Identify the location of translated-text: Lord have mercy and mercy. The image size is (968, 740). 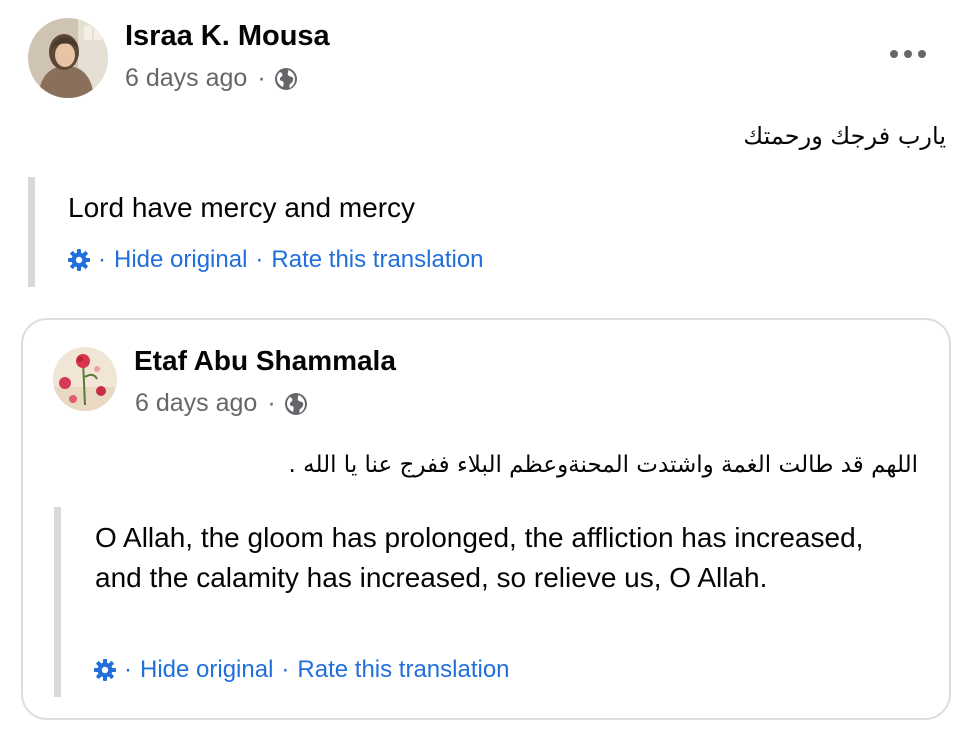
(242, 207).